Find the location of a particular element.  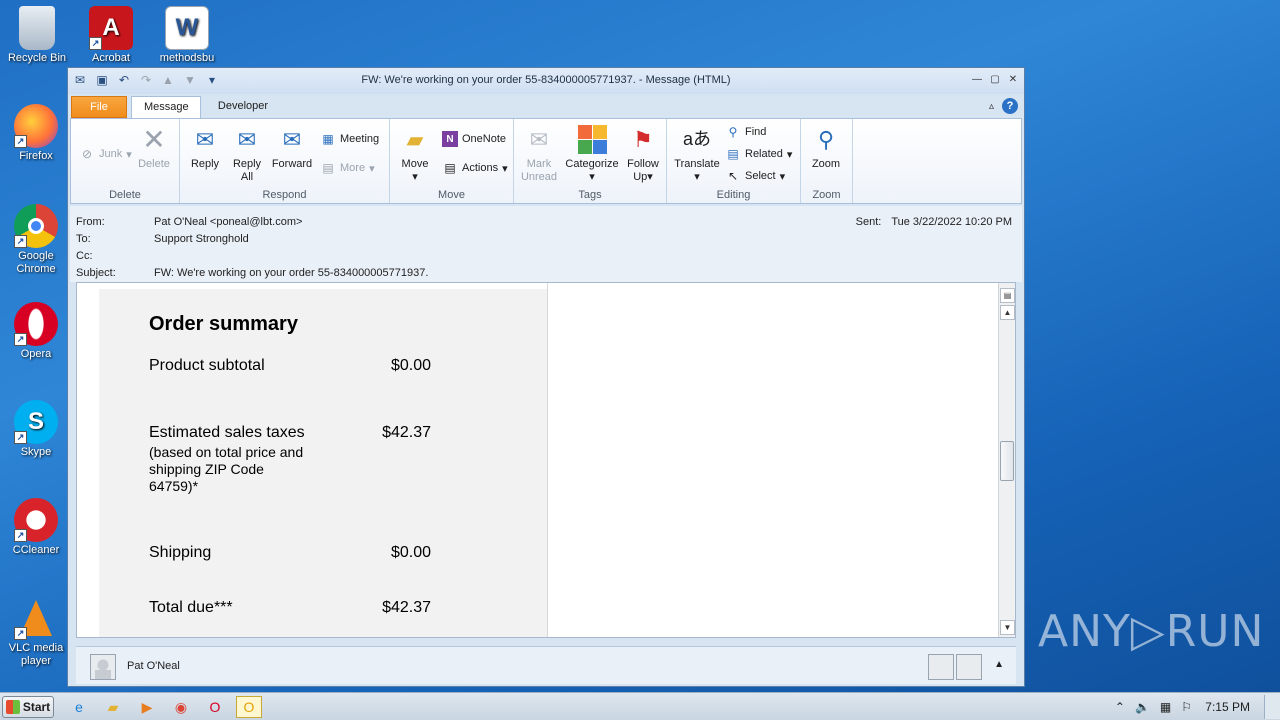

show-desktop-button is located at coordinates (1272, 707).